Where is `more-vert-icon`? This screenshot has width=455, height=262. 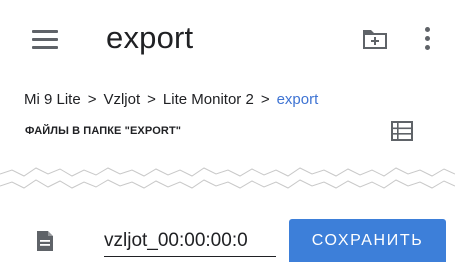 more-vert-icon is located at coordinates (428, 40).